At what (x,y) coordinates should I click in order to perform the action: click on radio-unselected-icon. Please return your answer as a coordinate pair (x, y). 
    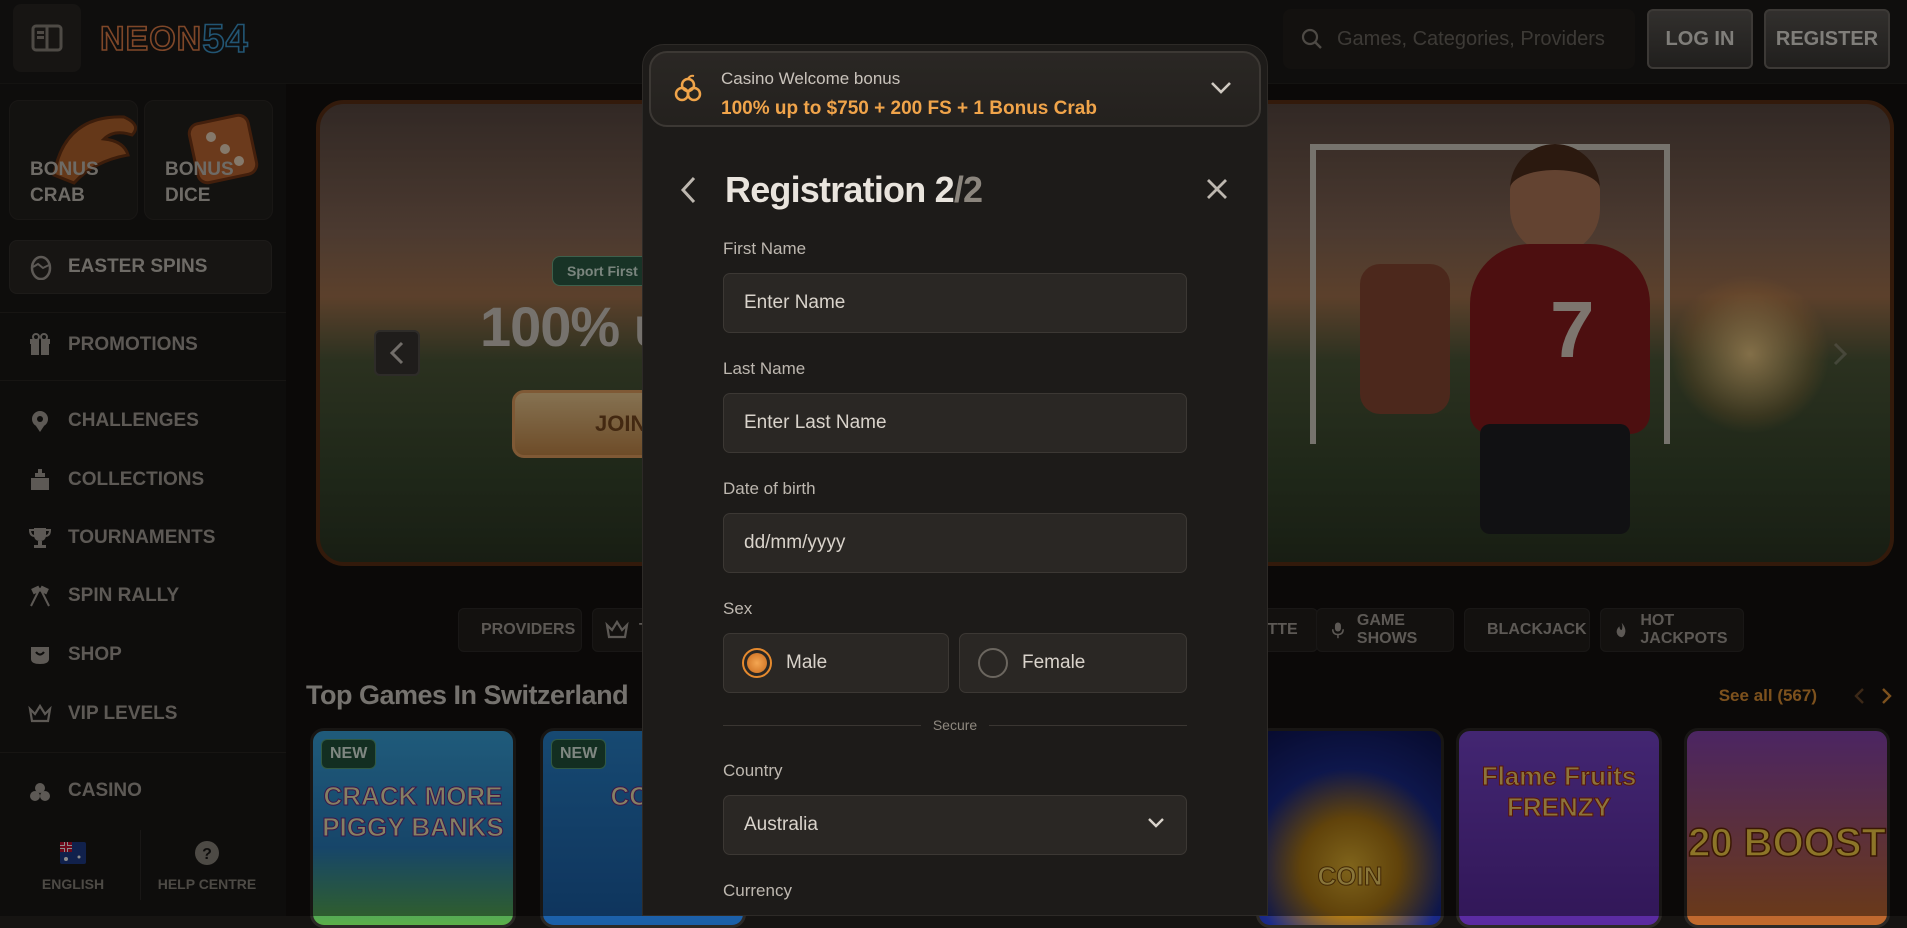
    Looking at the image, I should click on (993, 663).